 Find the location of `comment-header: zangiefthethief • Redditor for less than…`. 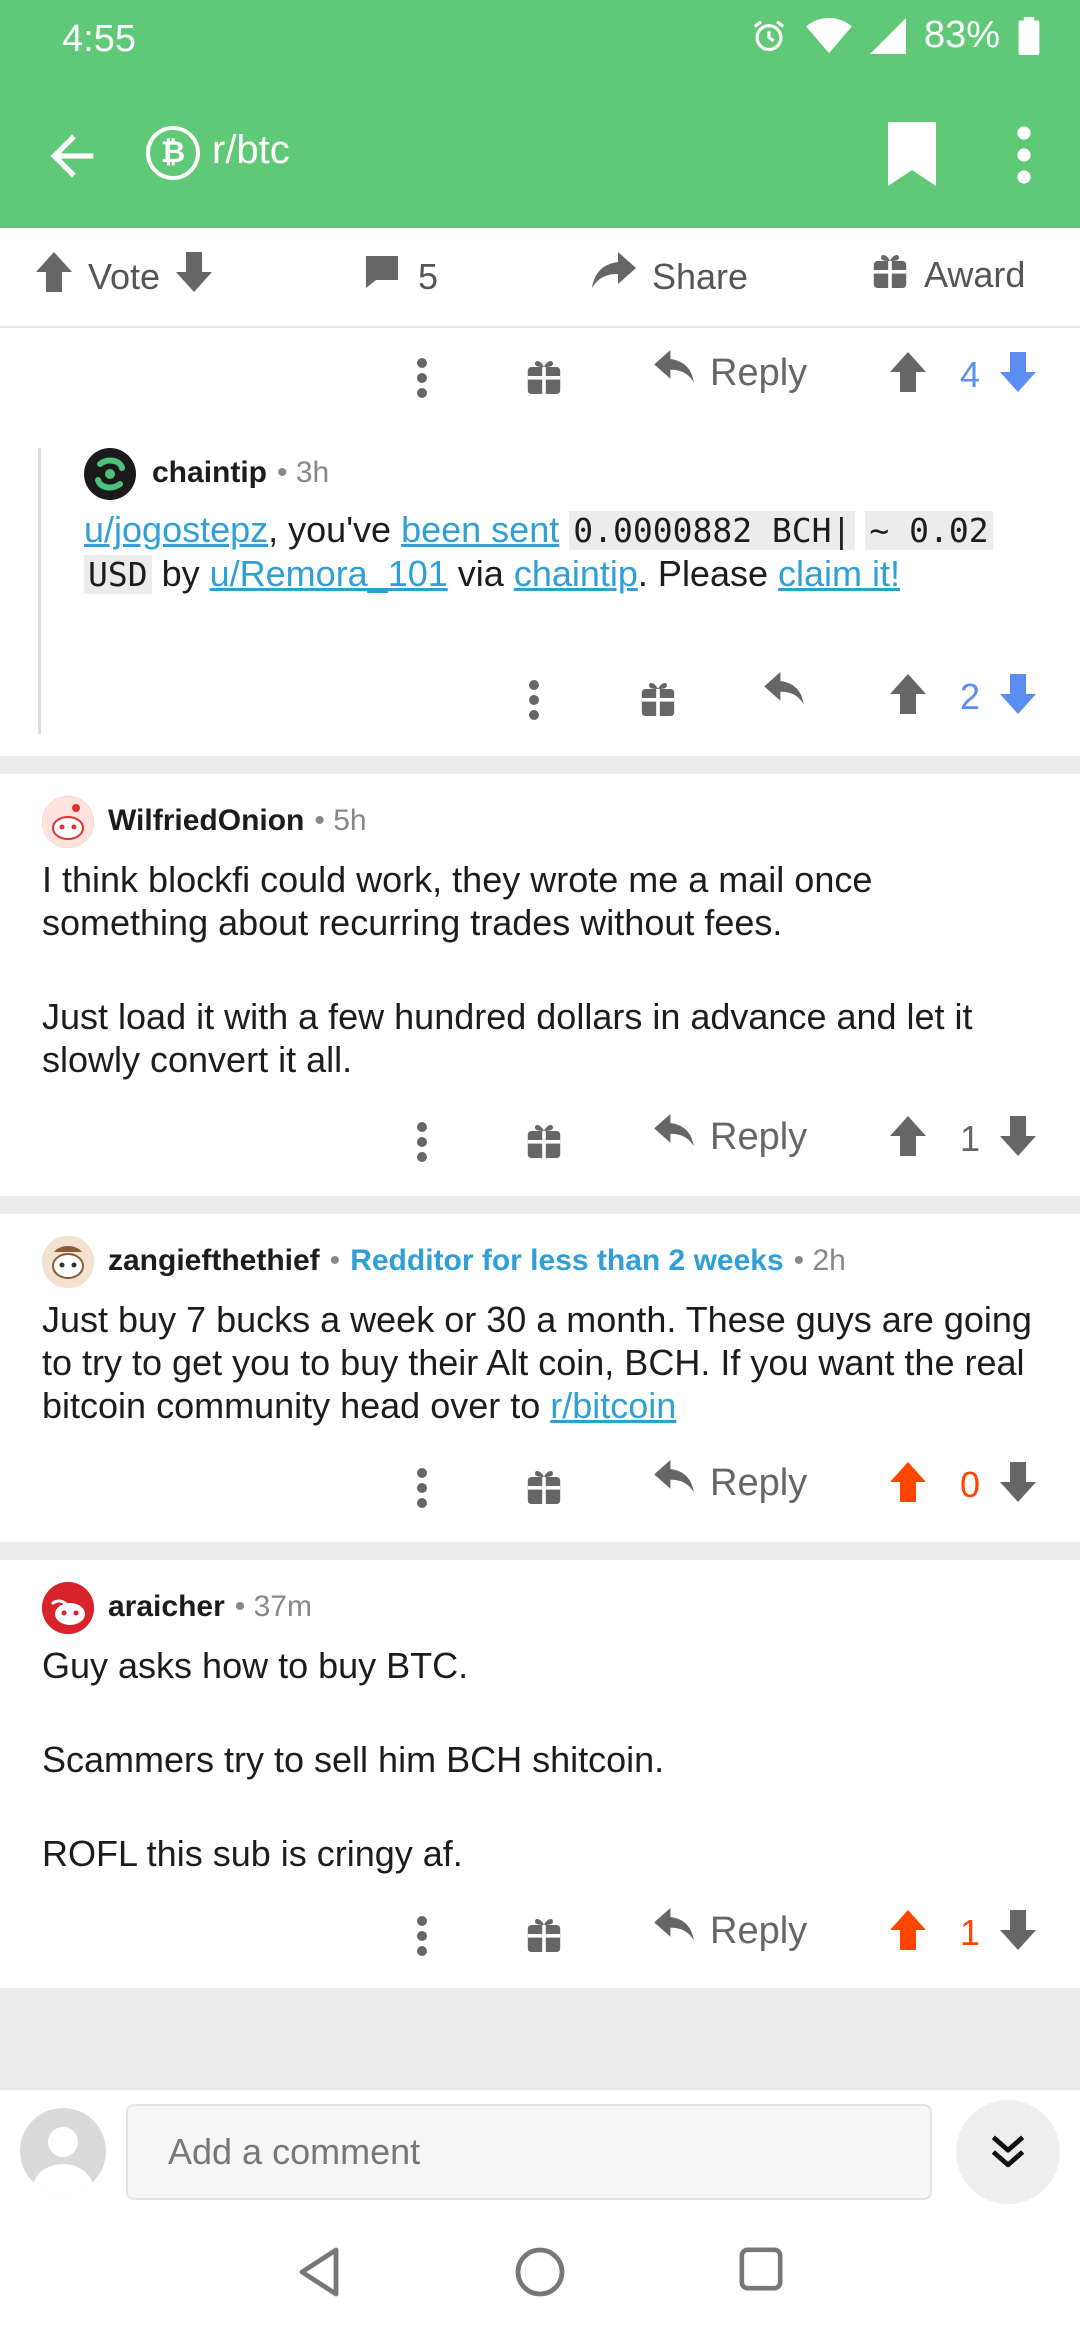

comment-header: zangiefthethief • Redditor for less than… is located at coordinates (477, 1261).